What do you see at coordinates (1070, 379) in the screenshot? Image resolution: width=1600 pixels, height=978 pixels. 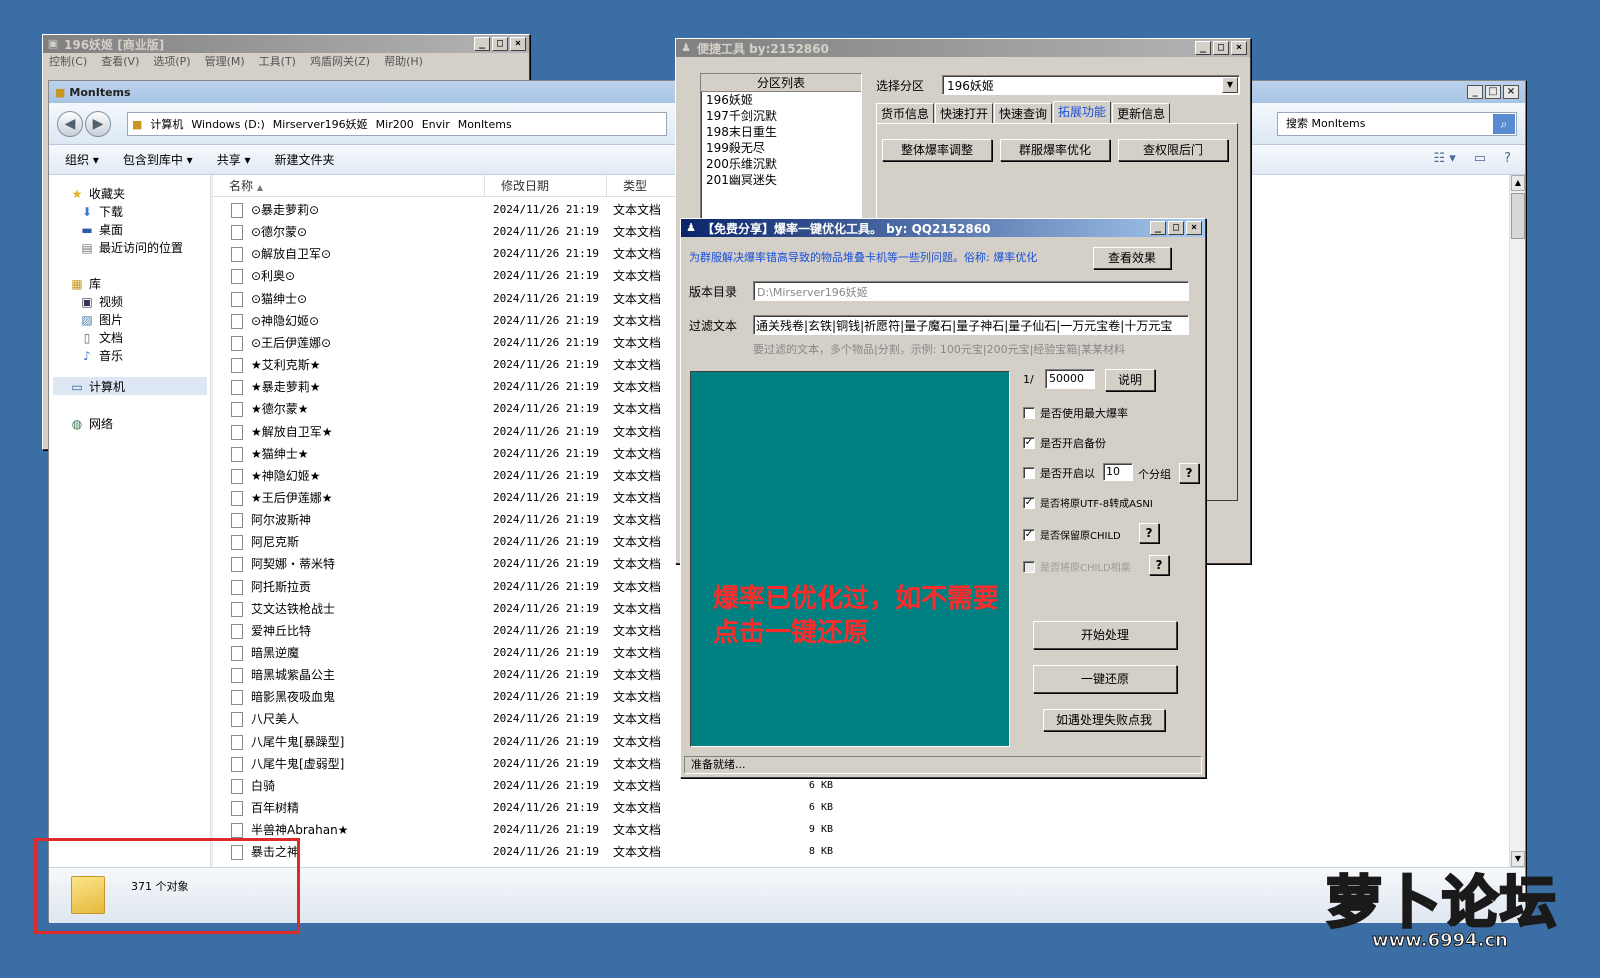 I see `ratio-input: 50000` at bounding box center [1070, 379].